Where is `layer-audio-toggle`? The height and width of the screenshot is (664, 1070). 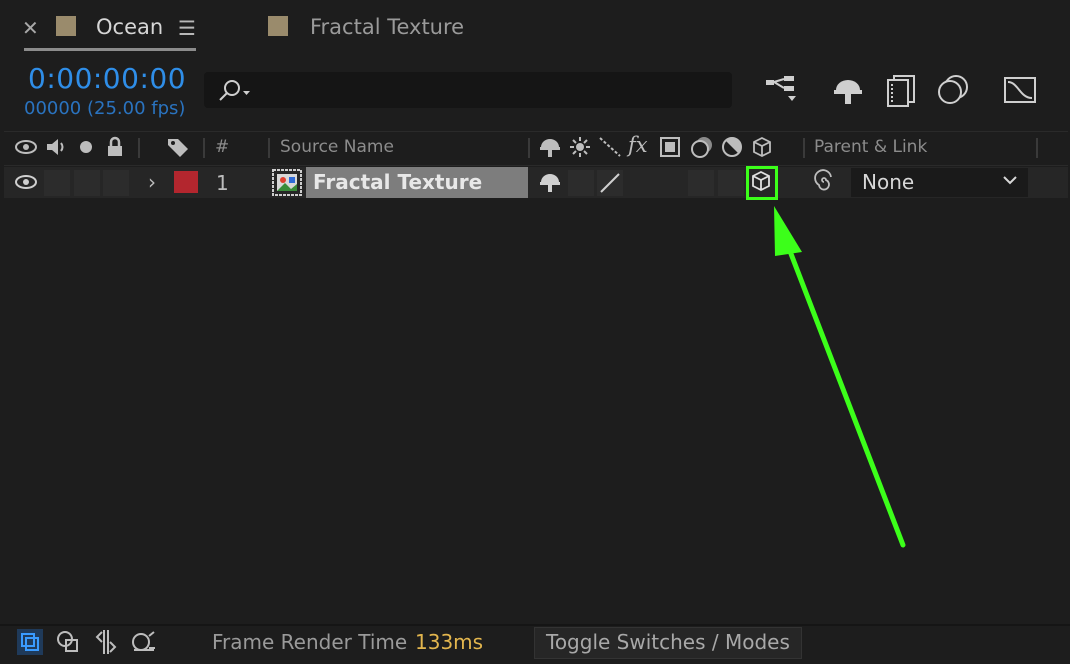
layer-audio-toggle is located at coordinates (57, 183).